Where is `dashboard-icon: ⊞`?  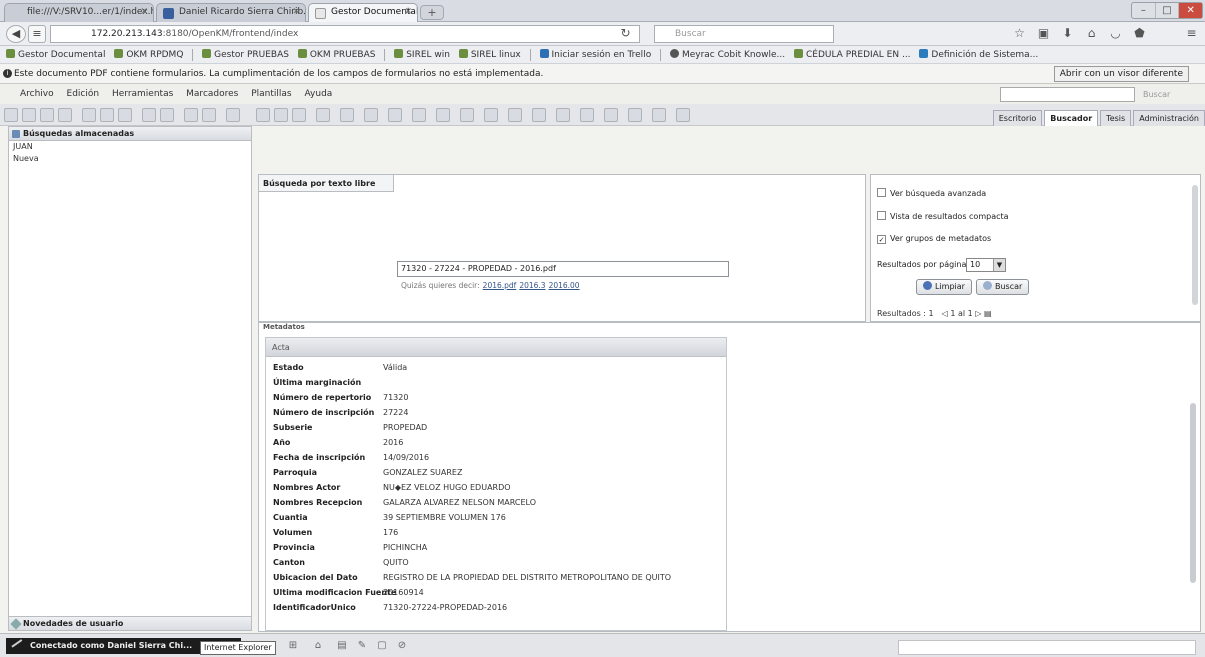 dashboard-icon: ⊞ is located at coordinates (293, 646).